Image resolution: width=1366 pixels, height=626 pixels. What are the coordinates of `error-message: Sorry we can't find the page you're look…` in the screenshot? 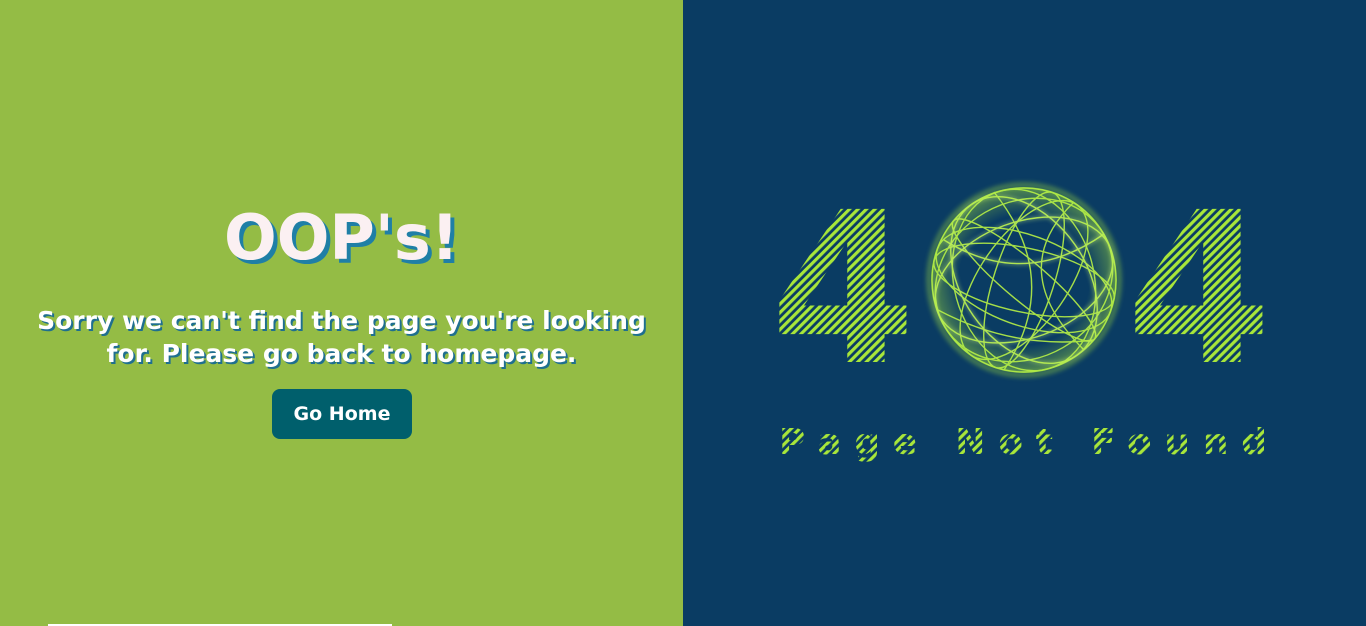 It's located at (341, 337).